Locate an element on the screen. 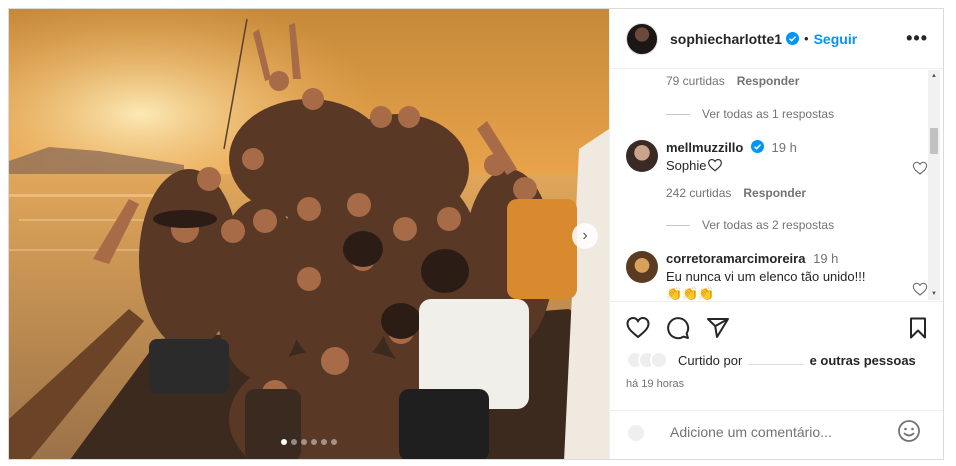  share-send-icon is located at coordinates (718, 328).